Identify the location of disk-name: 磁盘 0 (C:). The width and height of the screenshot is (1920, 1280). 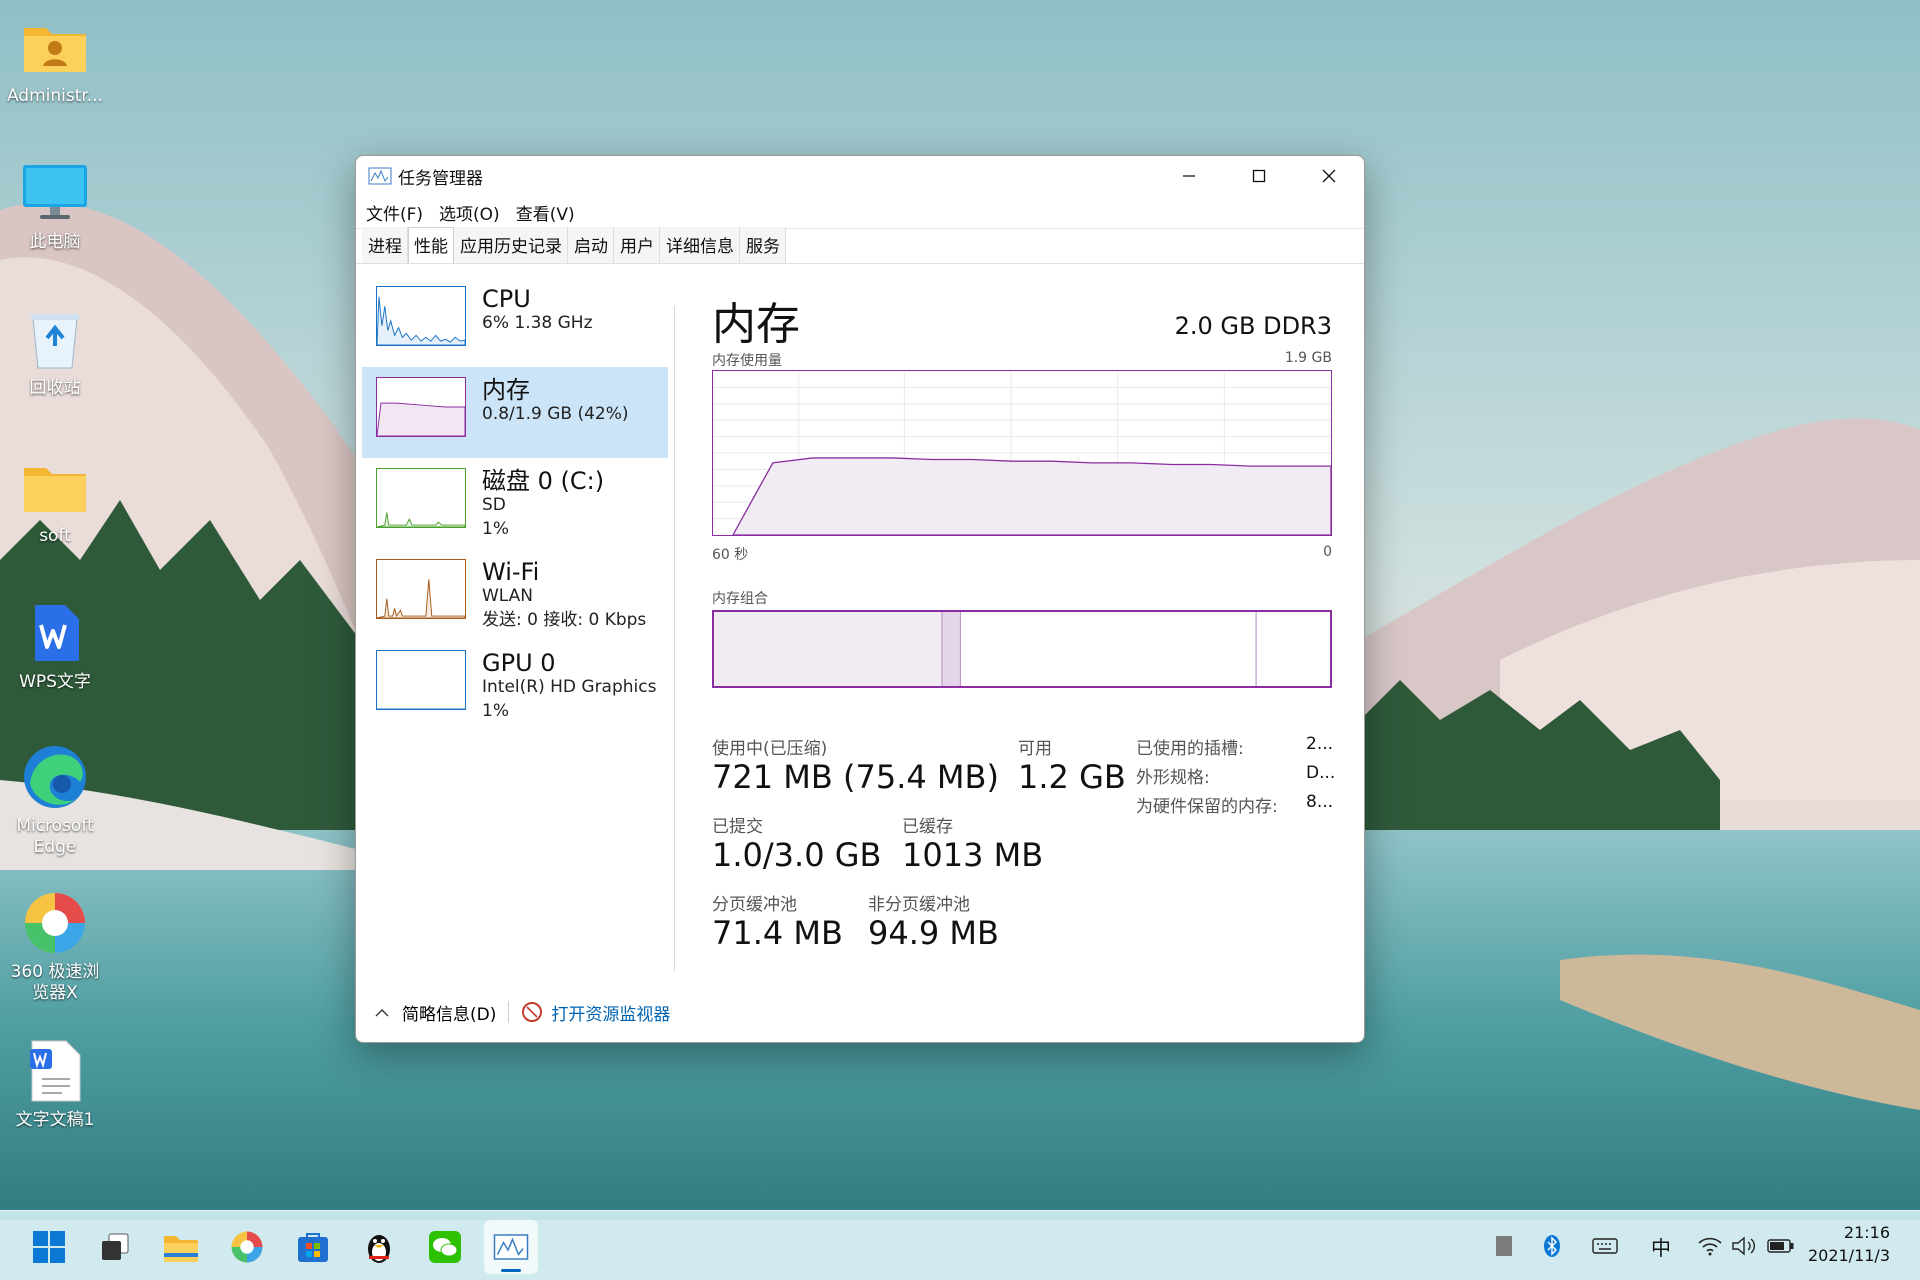
(543, 481).